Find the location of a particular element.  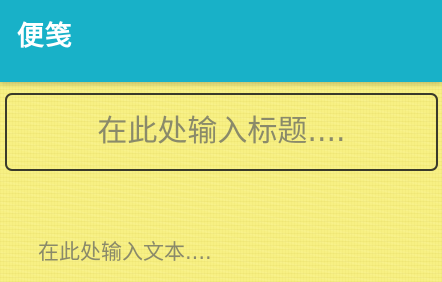

app-title: 便笺 is located at coordinates (45, 36).